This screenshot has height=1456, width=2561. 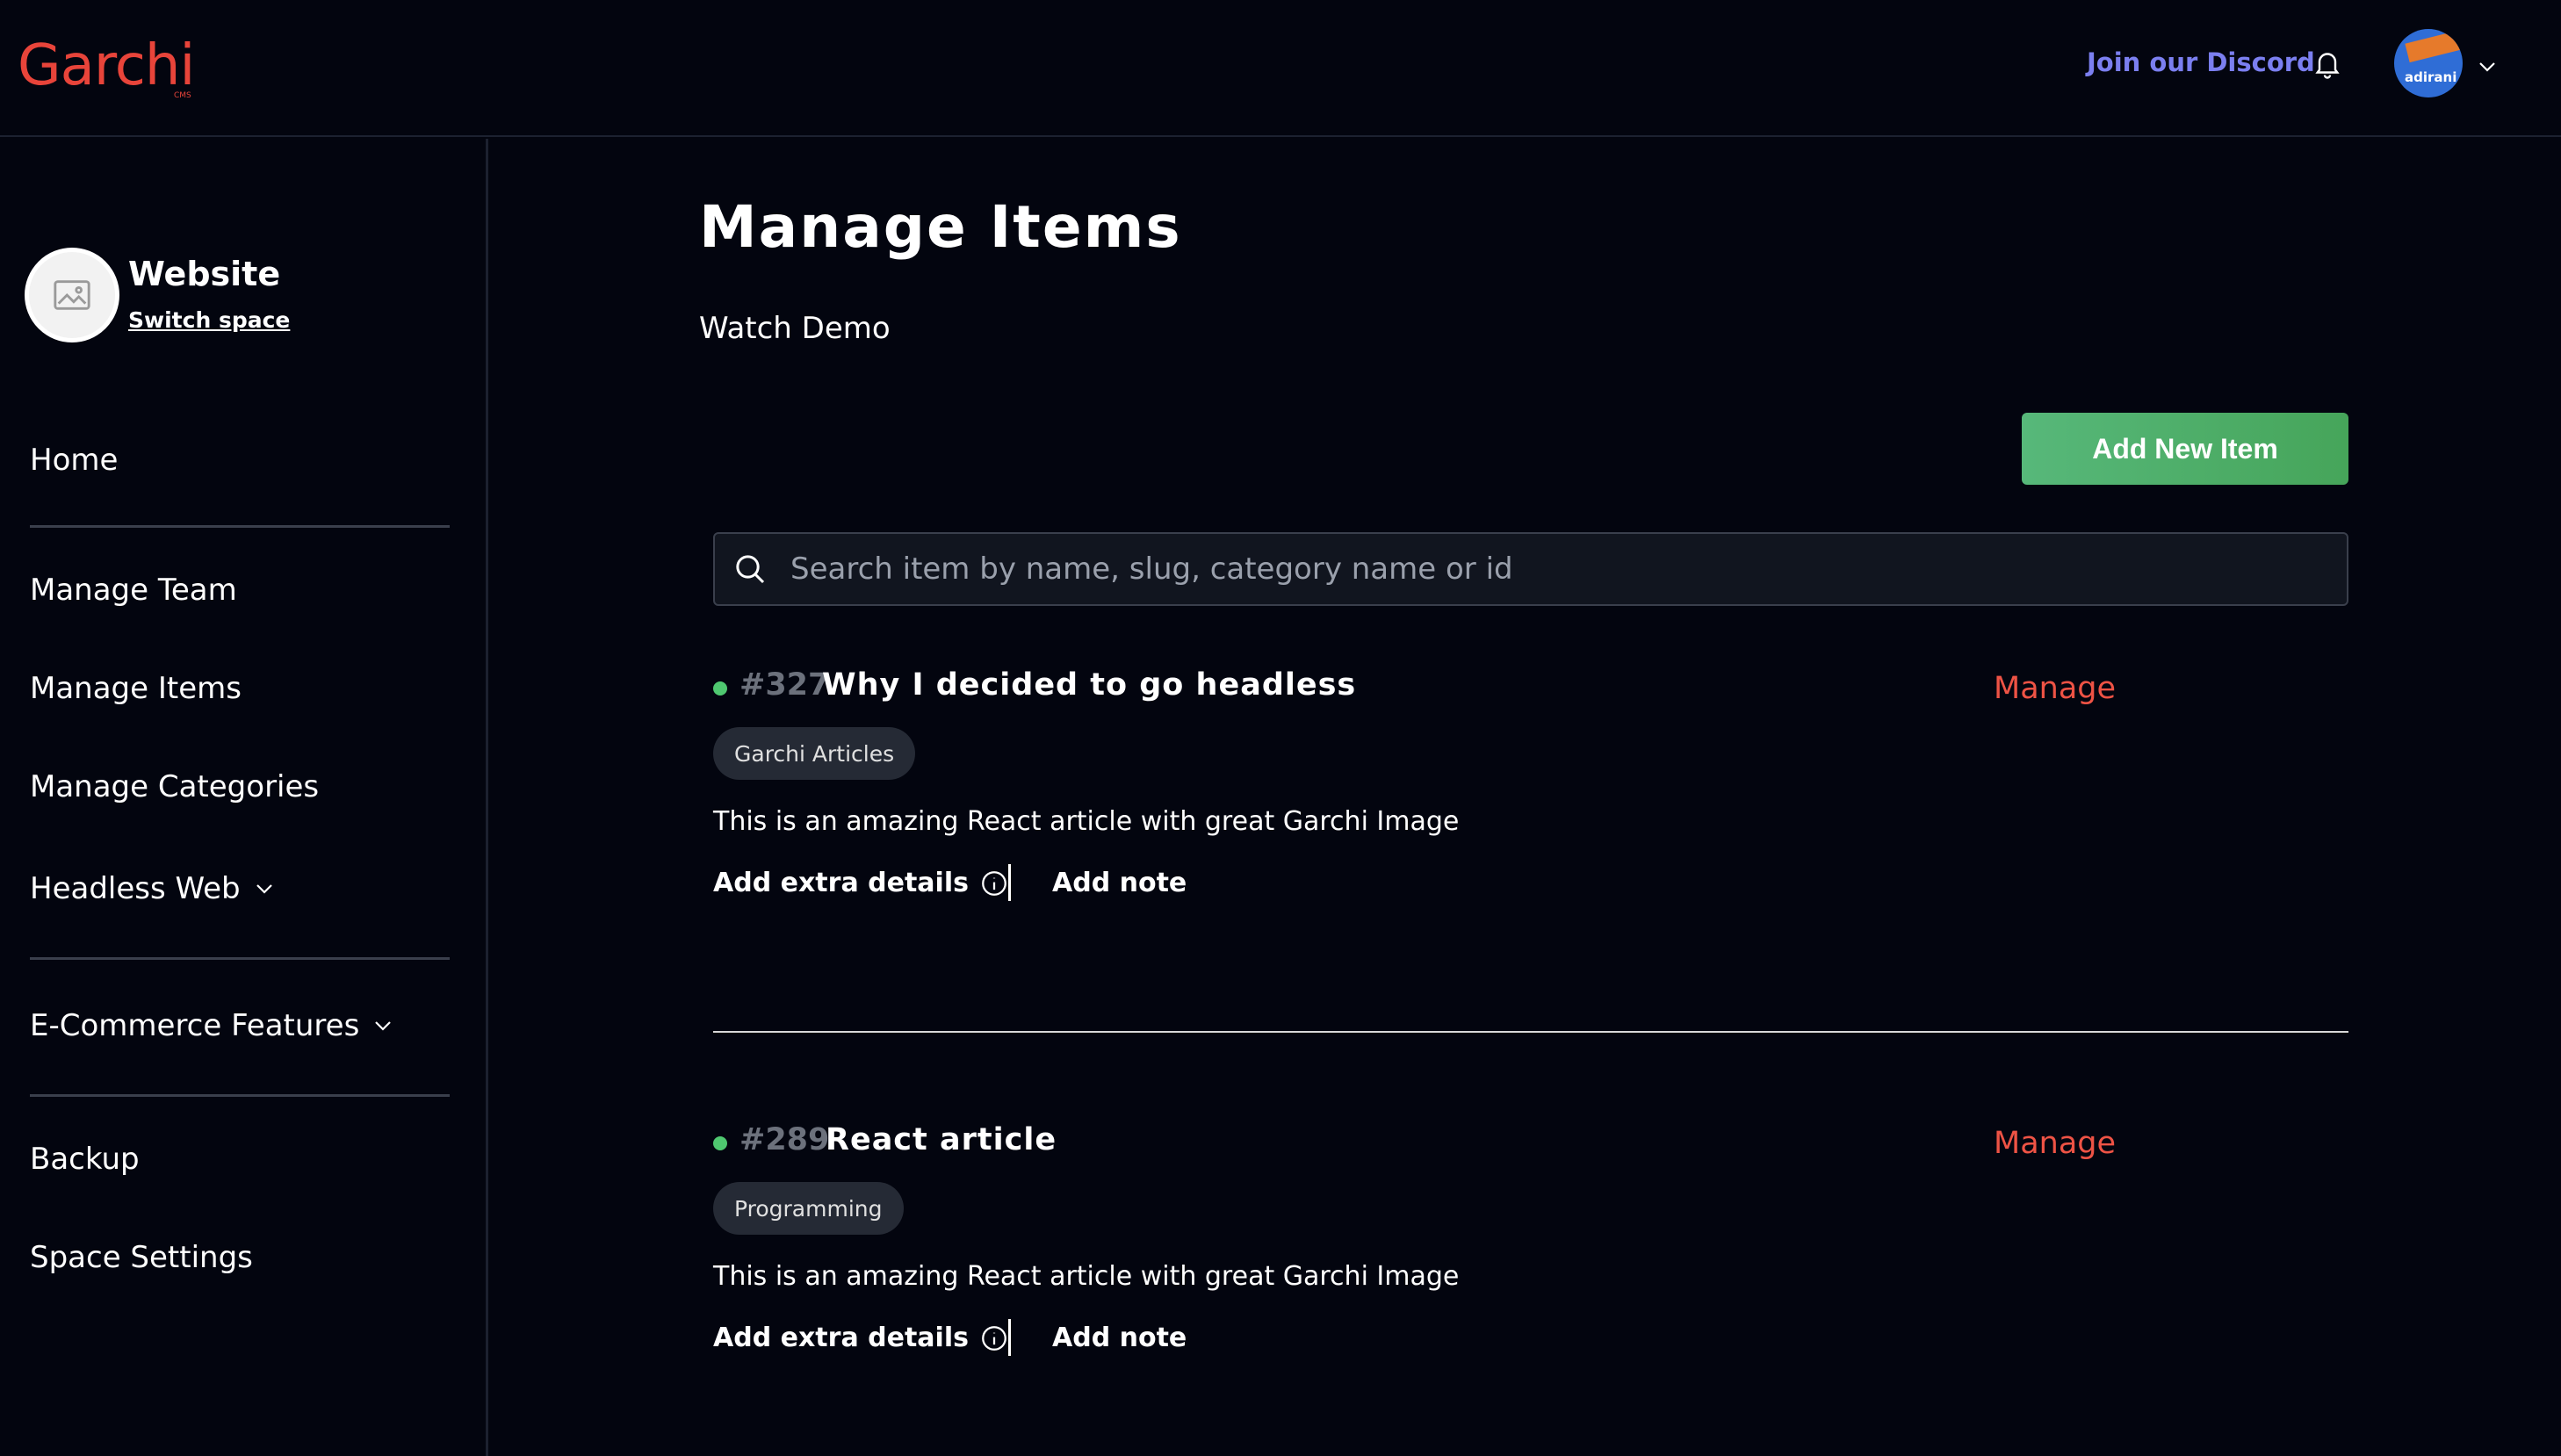 What do you see at coordinates (941, 1139) in the screenshot?
I see `item-title: React article` at bounding box center [941, 1139].